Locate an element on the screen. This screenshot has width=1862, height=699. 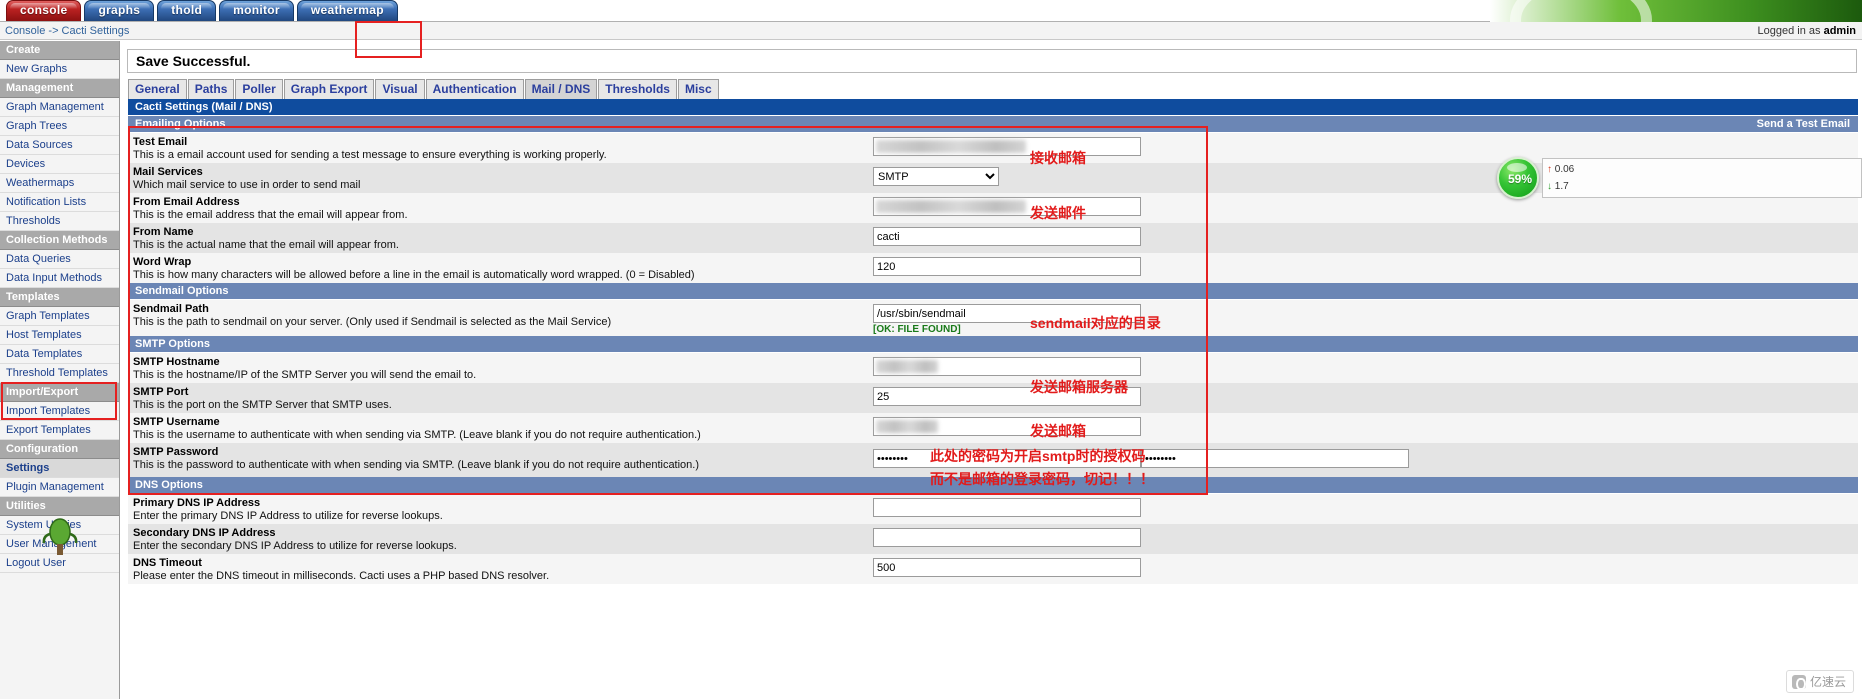
sidebar-item-thresholds: Thresholds is located at coordinates (59, 221).